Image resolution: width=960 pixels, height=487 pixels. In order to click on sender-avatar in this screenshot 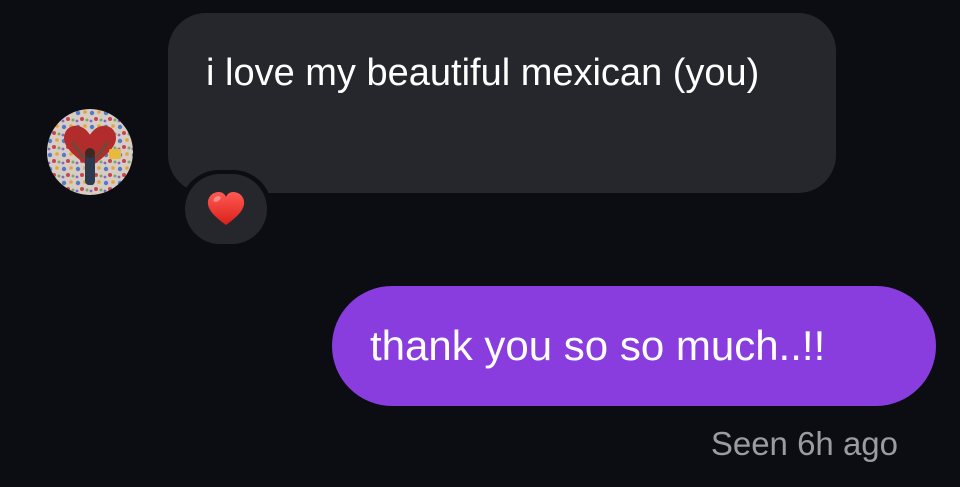, I will do `click(90, 152)`.